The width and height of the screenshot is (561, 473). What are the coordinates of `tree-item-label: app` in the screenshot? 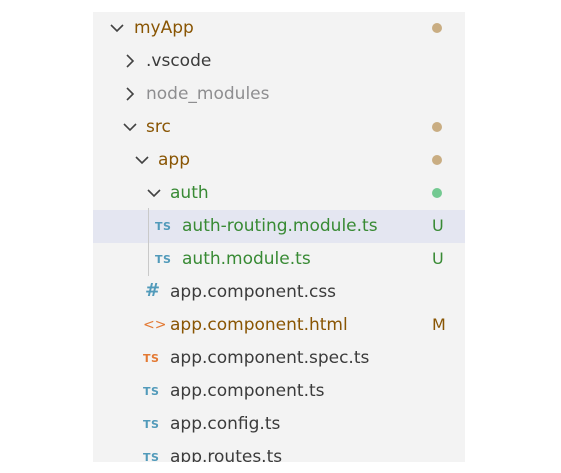 It's located at (174, 160).